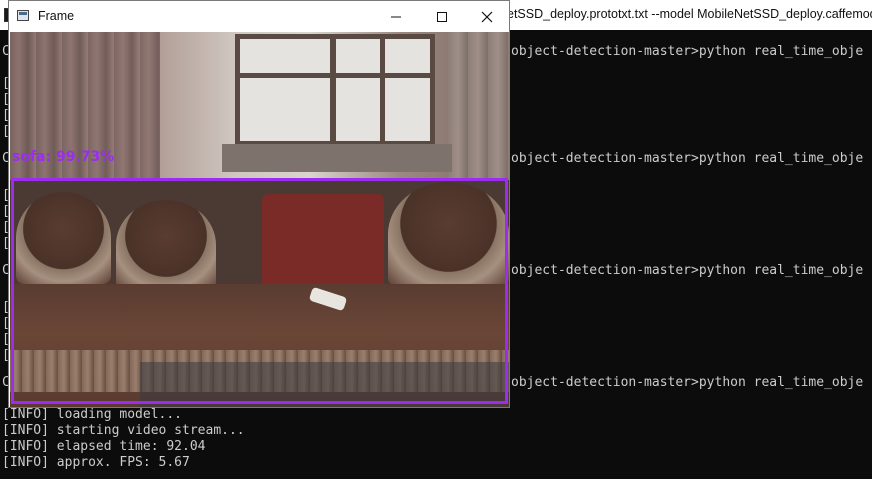 This screenshot has width=872, height=479. I want to click on minimize-icon, so click(396, 16).